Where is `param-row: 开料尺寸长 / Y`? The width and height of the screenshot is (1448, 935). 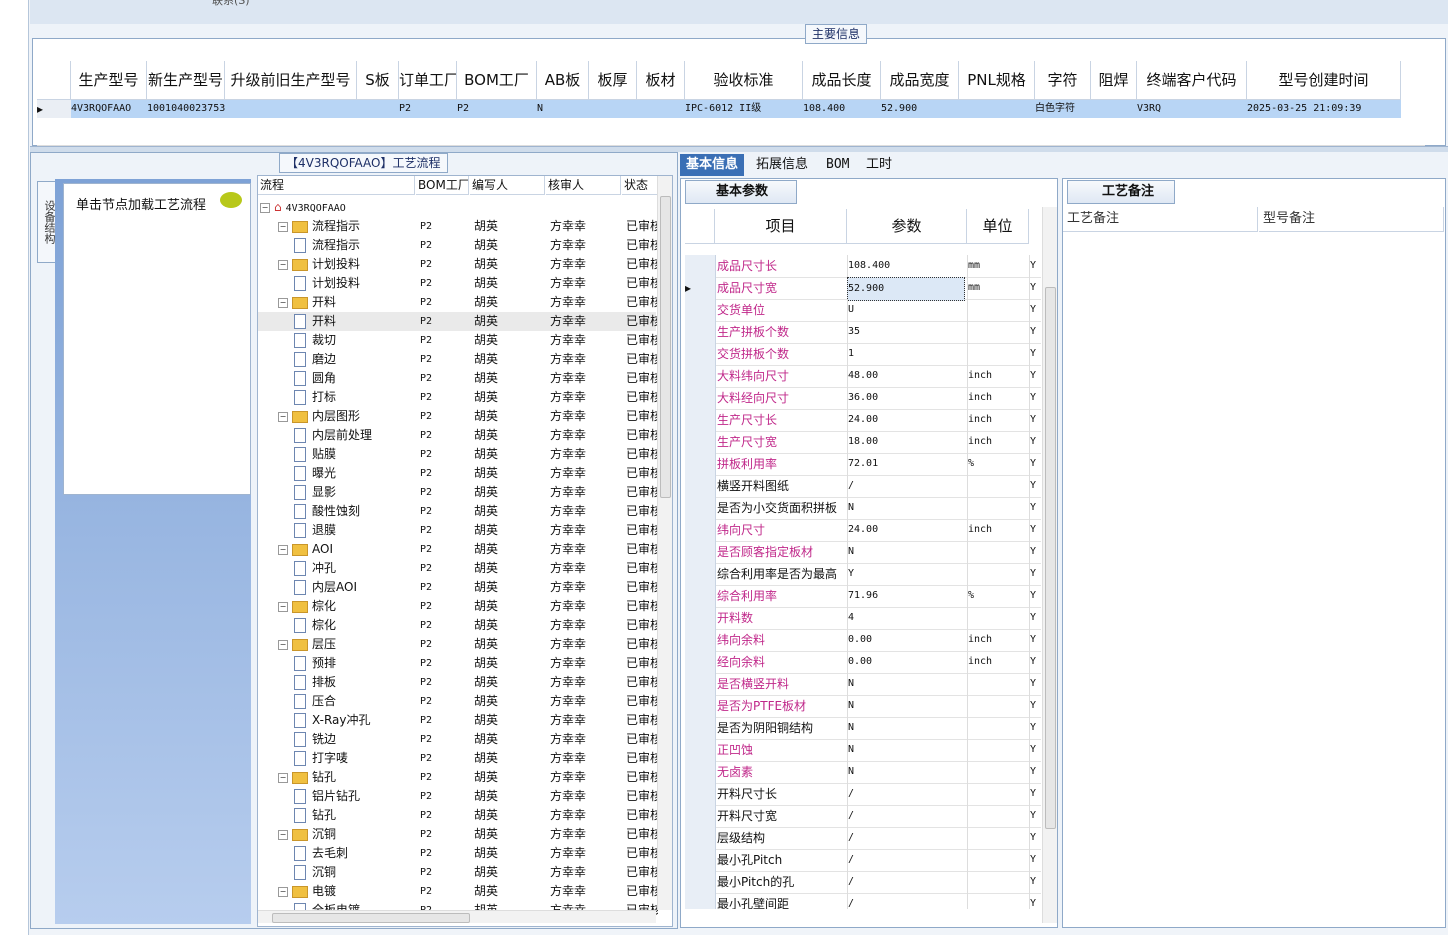
param-row: 开料尺寸长 / Y is located at coordinates (863, 794).